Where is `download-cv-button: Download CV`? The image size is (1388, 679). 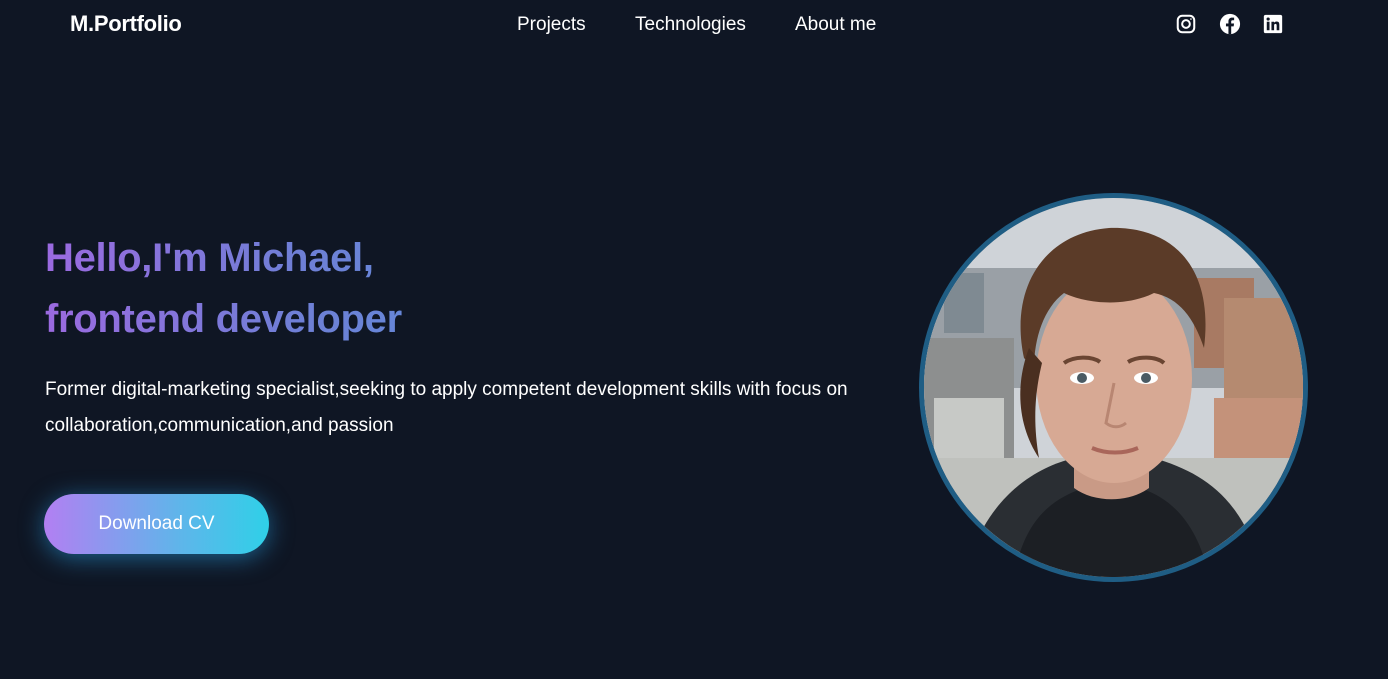 download-cv-button: Download CV is located at coordinates (156, 524).